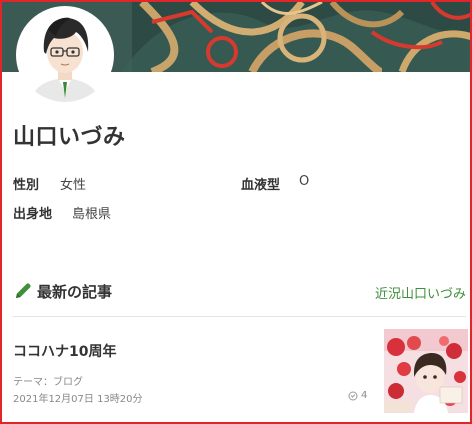 The height and width of the screenshot is (424, 472). I want to click on heart-outline-icon, so click(353, 395).